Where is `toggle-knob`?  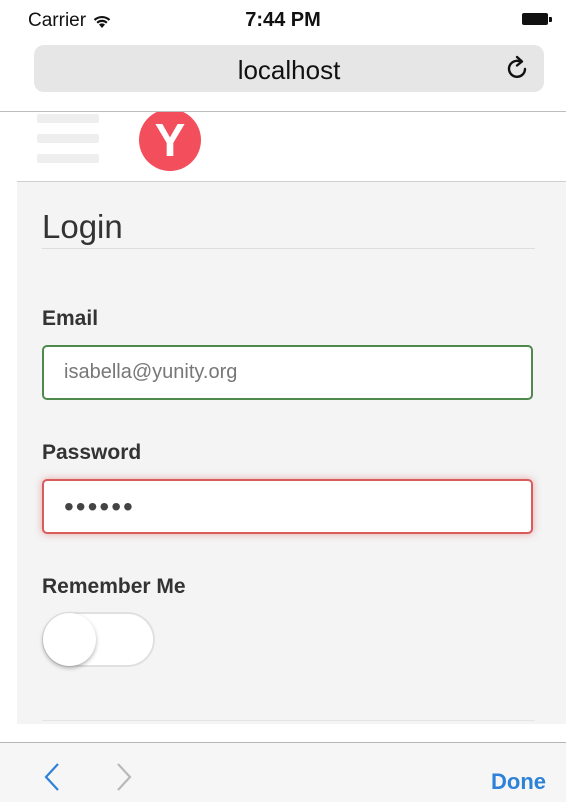 toggle-knob is located at coordinates (69, 639).